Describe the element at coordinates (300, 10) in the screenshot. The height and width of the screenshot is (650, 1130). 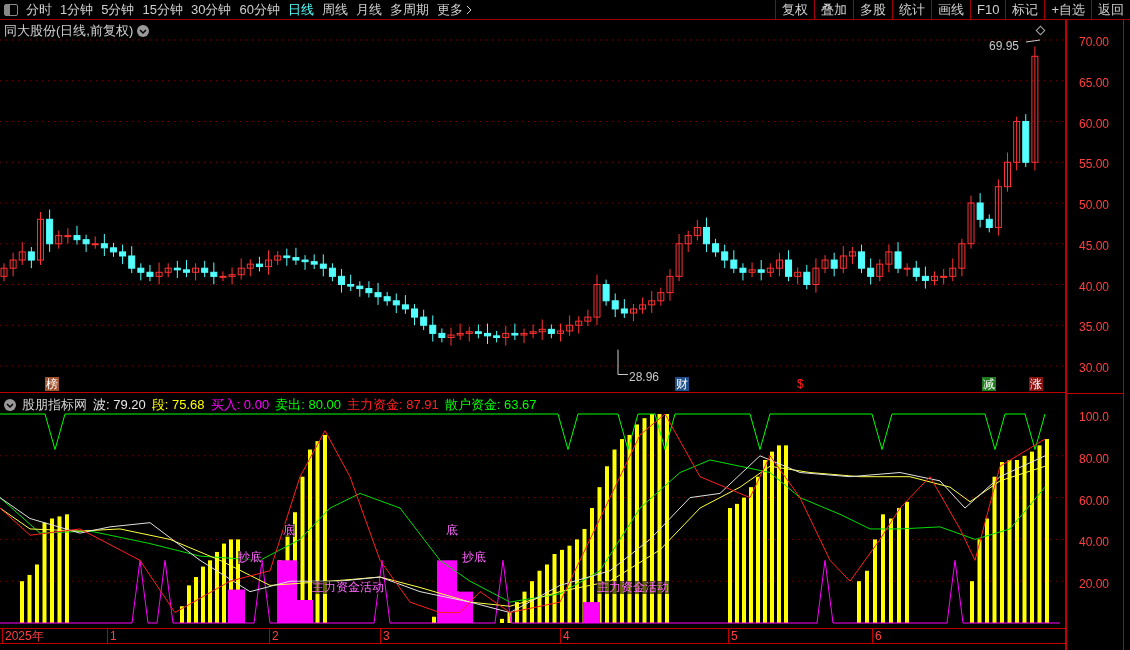
I see `period-tab: 日线` at that location.